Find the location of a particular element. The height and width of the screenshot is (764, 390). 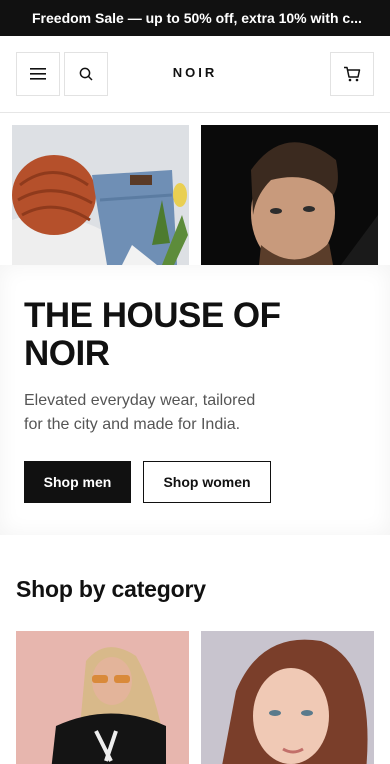

shop-men-button: Shop men is located at coordinates (77, 482).